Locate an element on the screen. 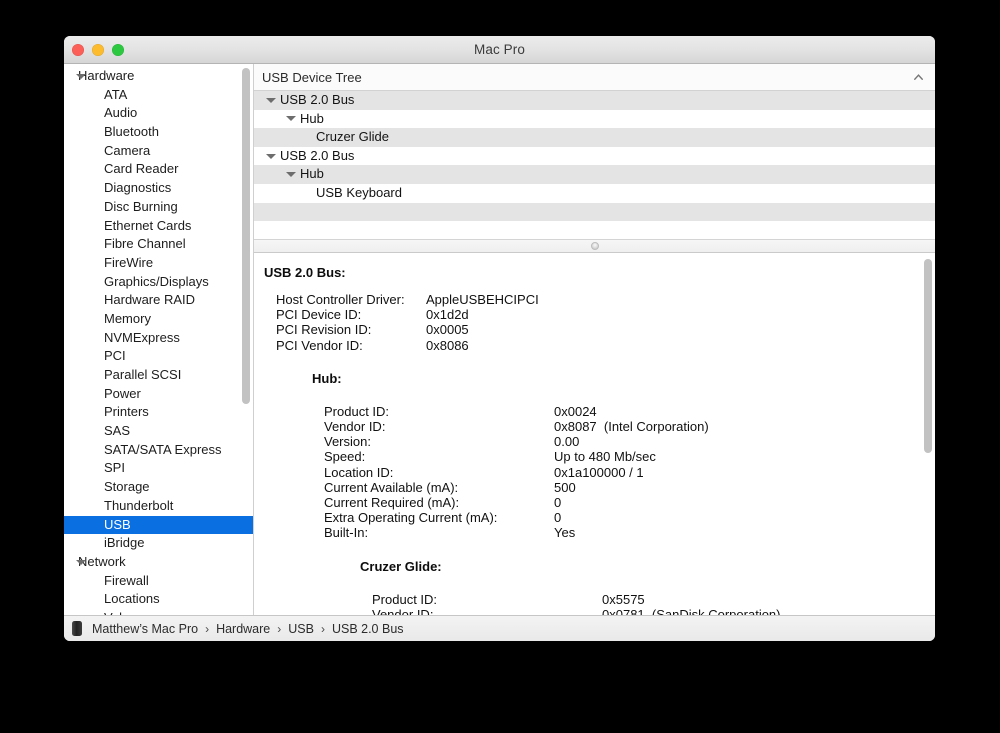 The width and height of the screenshot is (1000, 733). detail-row-key: Product ID: is located at coordinates (405, 599).